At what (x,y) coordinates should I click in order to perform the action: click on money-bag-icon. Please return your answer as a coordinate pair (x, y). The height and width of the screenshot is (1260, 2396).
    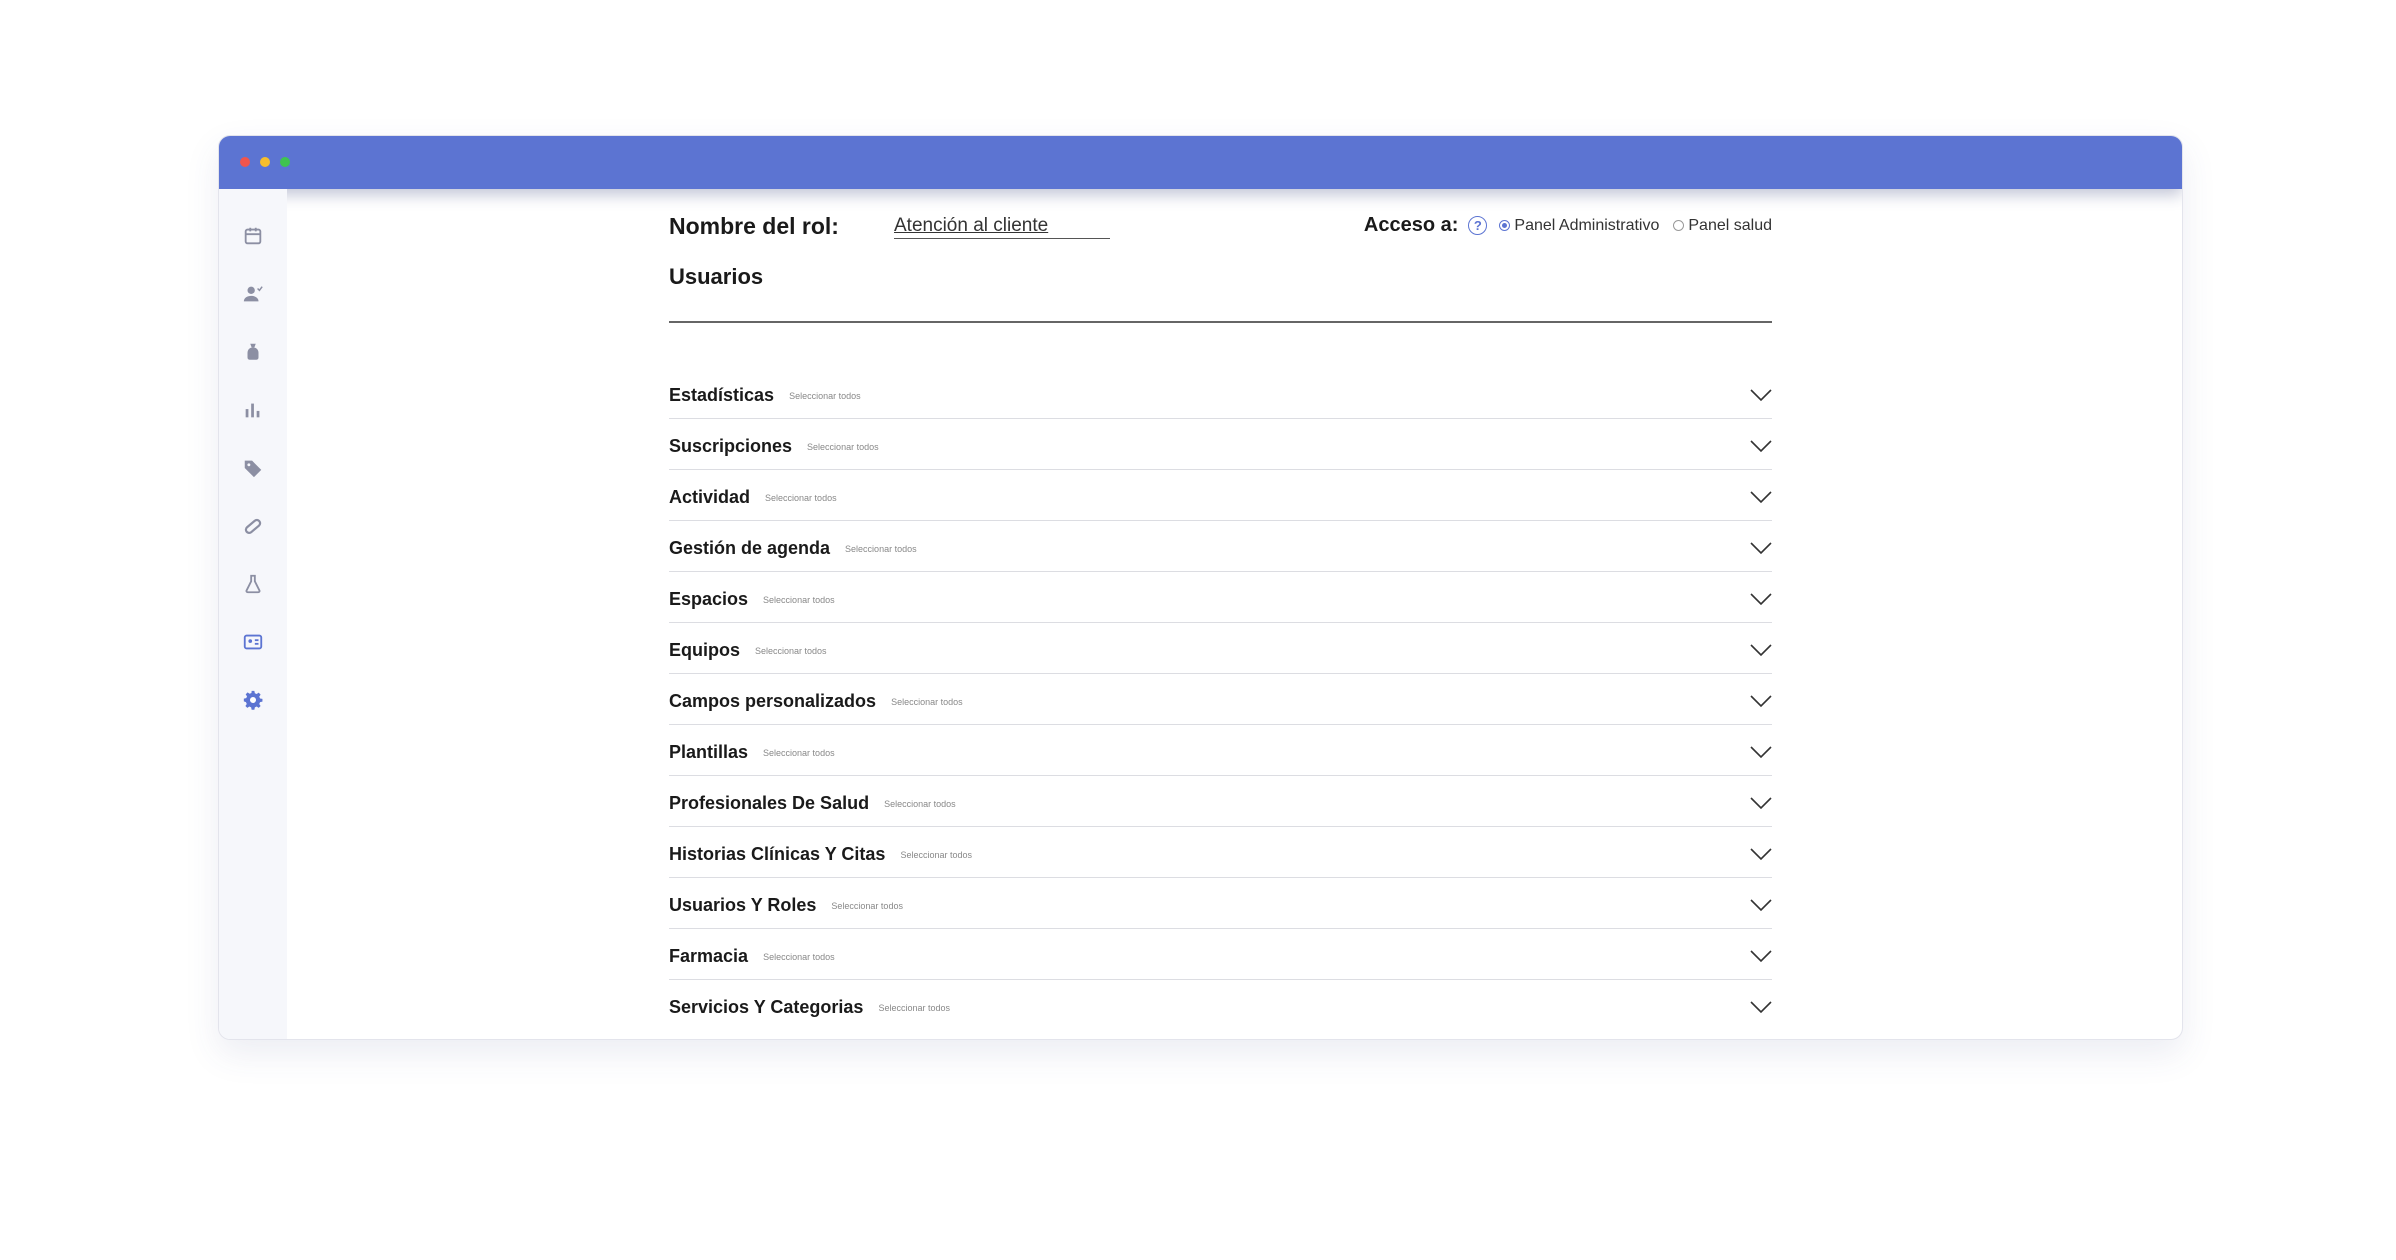
    Looking at the image, I should click on (253, 351).